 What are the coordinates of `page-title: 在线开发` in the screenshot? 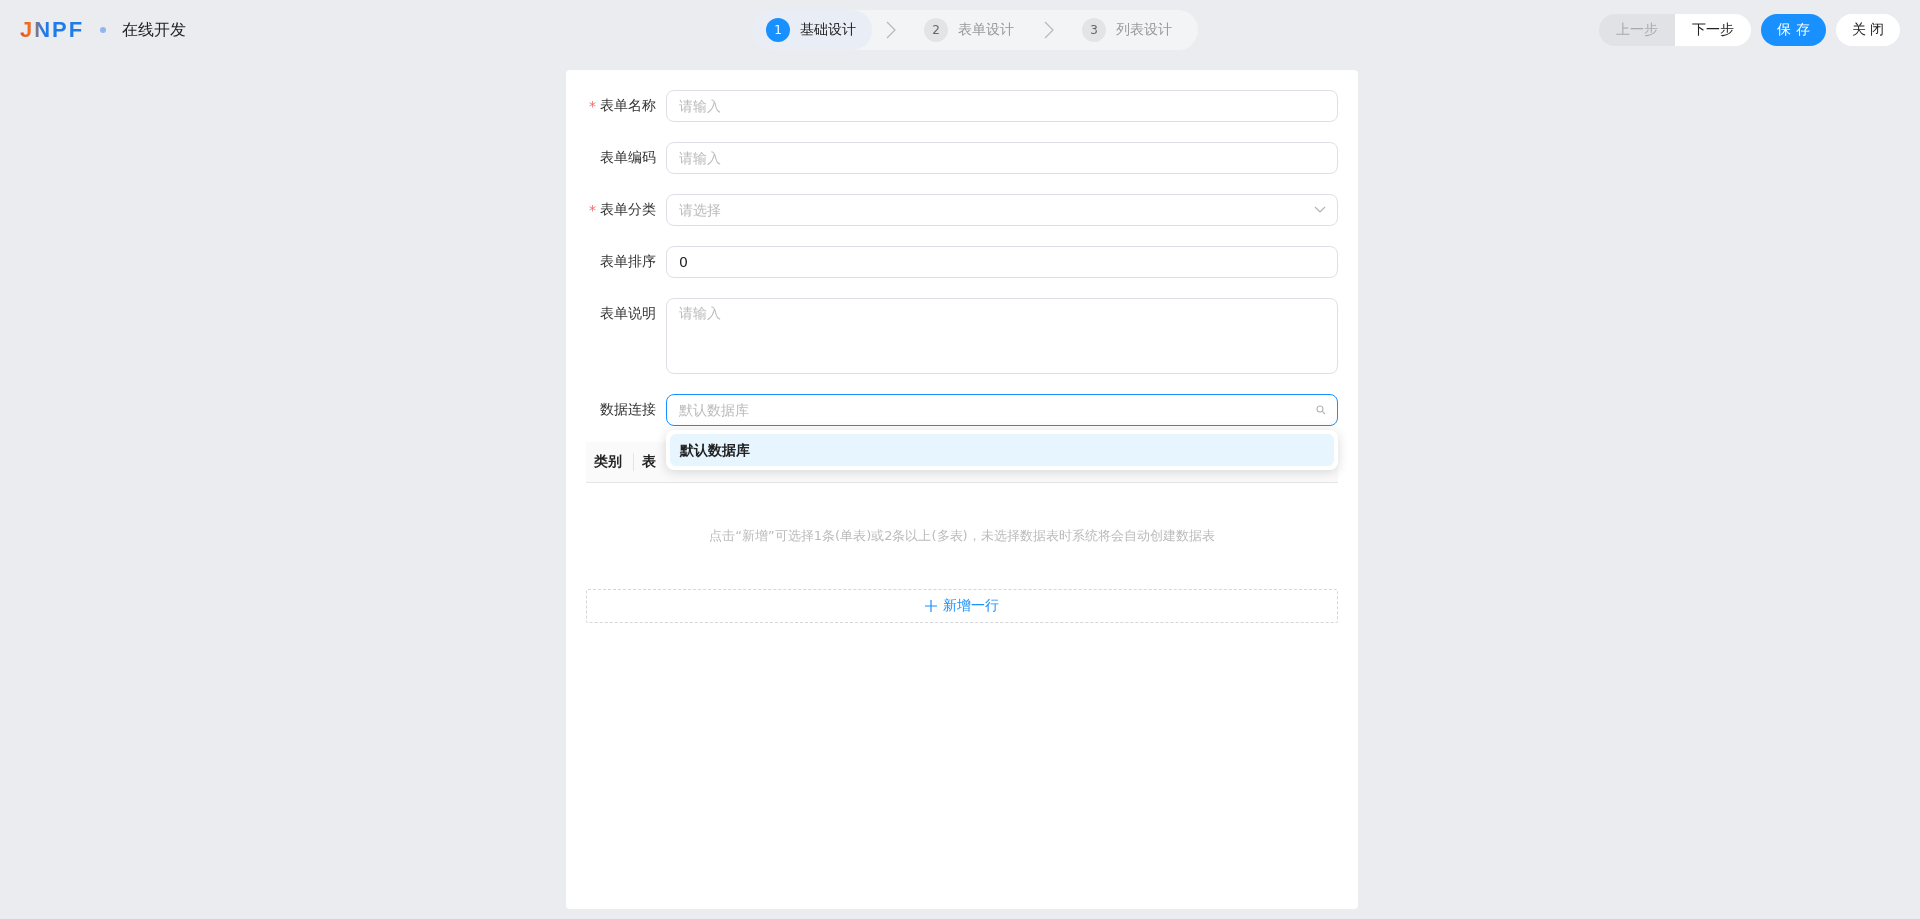 It's located at (154, 30).